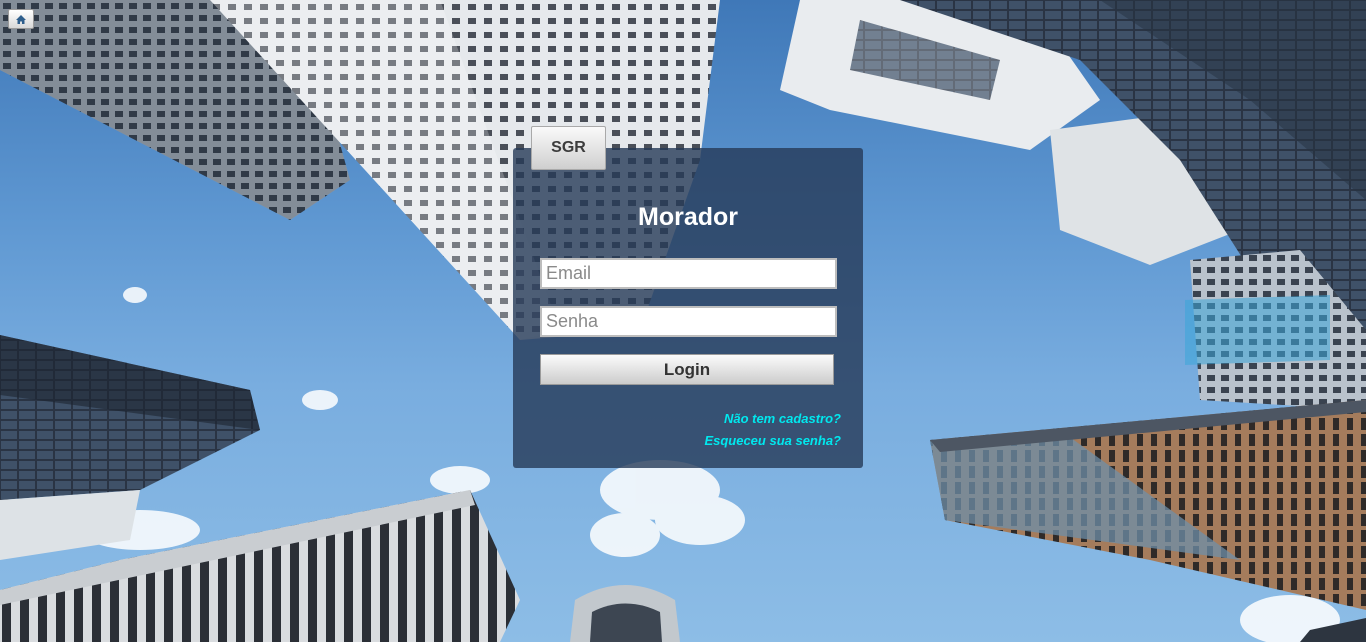  Describe the element at coordinates (568, 148) in the screenshot. I see `sgr-tab-button: SGR` at that location.